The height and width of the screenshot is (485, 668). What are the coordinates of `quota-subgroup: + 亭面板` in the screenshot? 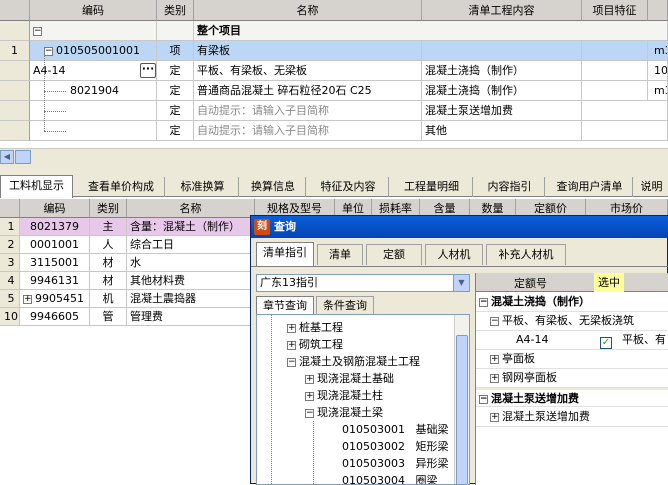 It's located at (572, 359).